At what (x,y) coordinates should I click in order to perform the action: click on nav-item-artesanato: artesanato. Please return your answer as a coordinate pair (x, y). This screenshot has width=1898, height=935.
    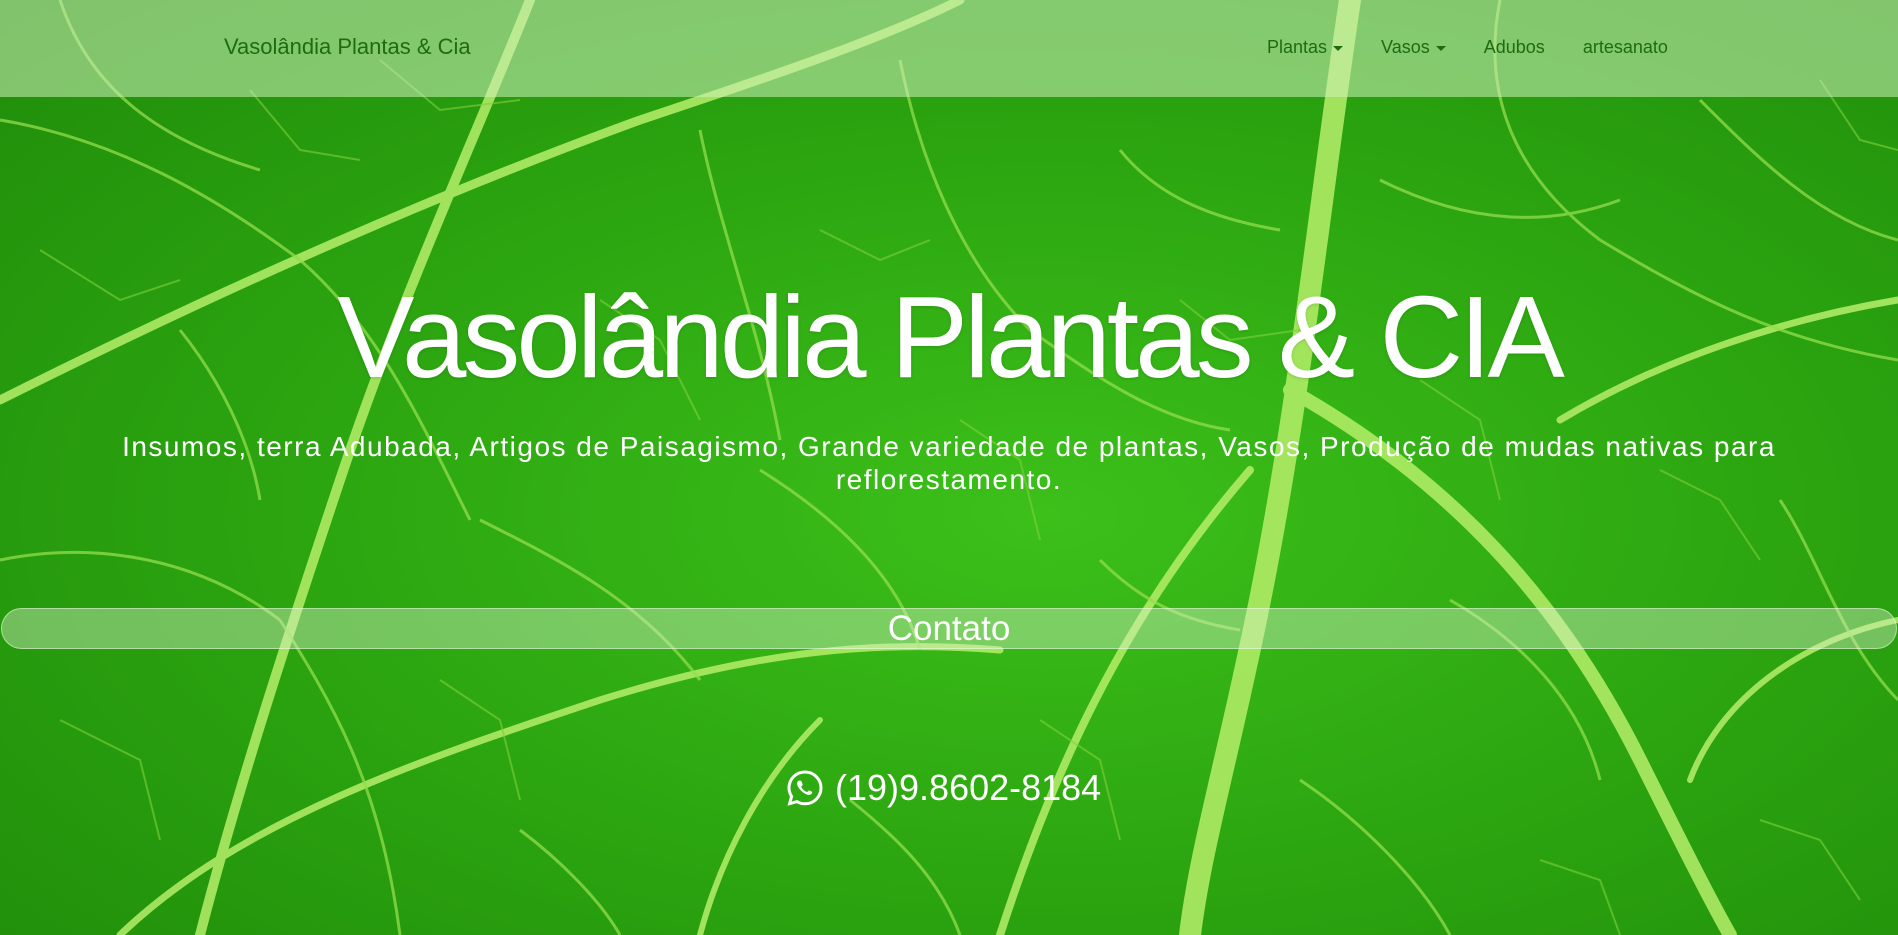
    Looking at the image, I should click on (1625, 47).